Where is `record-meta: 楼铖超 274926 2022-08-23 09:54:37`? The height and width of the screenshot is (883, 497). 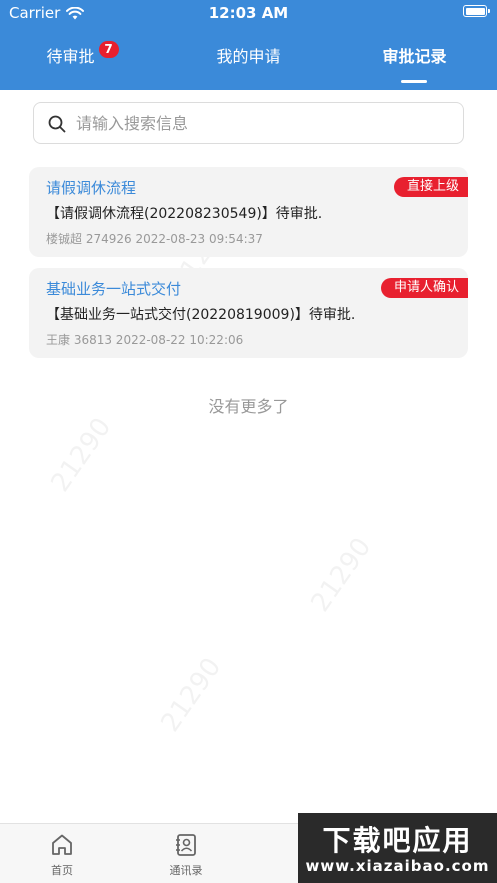
record-meta: 楼铖超 274926 2022-08-23 09:54:37 is located at coordinates (154, 239).